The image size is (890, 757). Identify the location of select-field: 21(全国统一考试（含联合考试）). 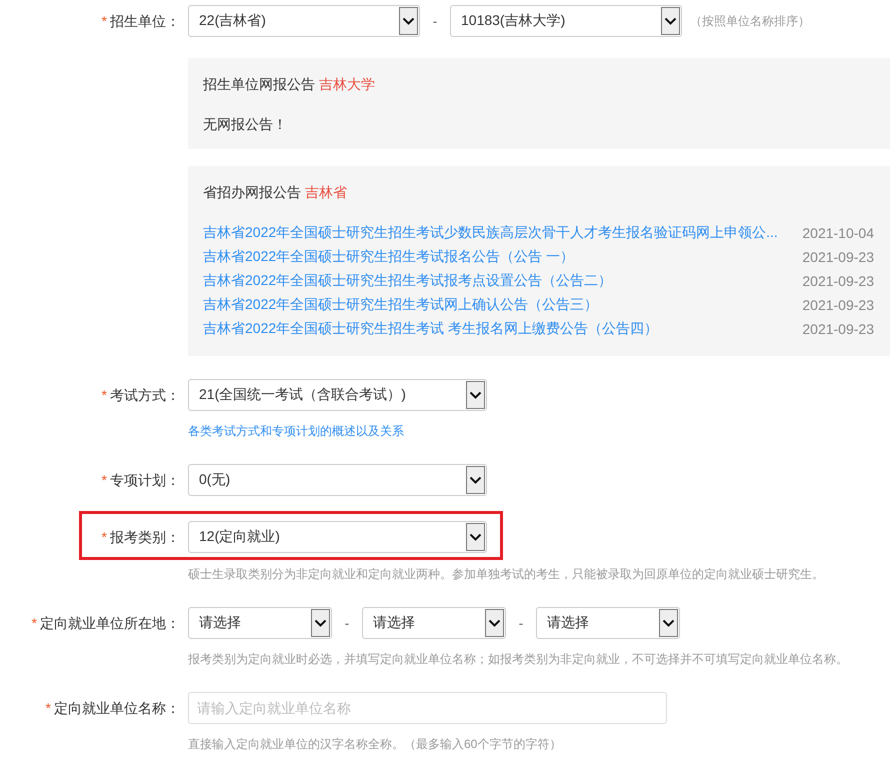
(337, 395).